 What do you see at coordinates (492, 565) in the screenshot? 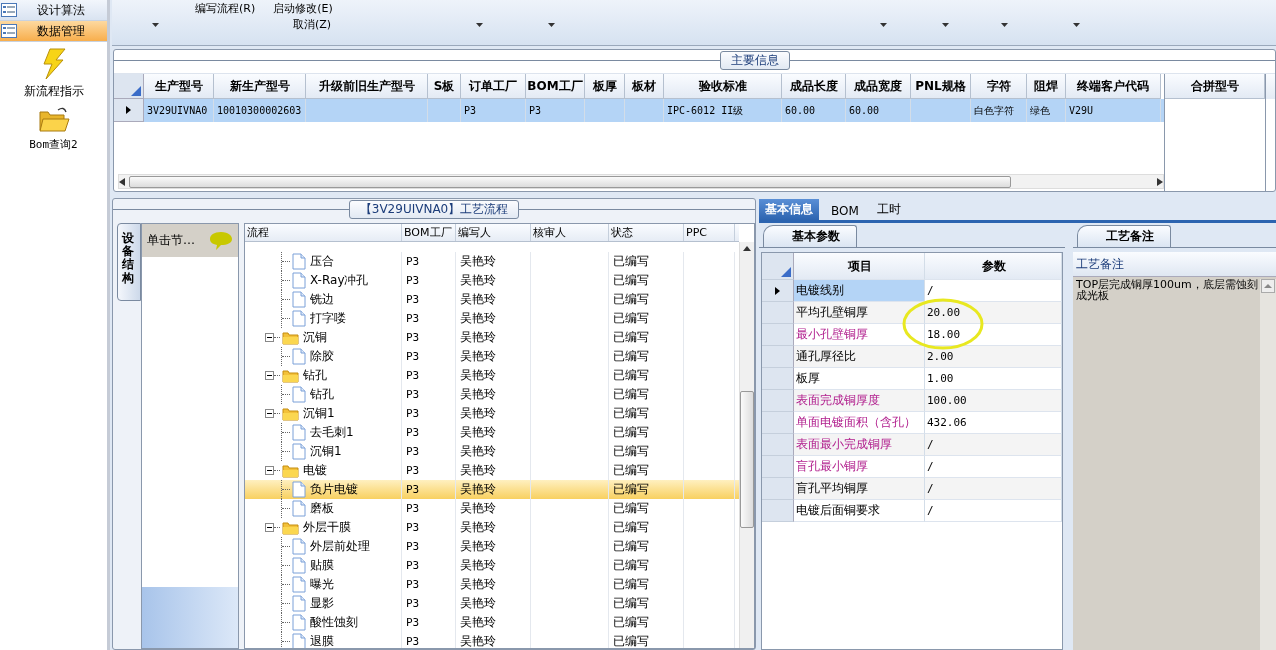
I see `tree-row: 贴膜 P3 吴艳玲 已编写` at bounding box center [492, 565].